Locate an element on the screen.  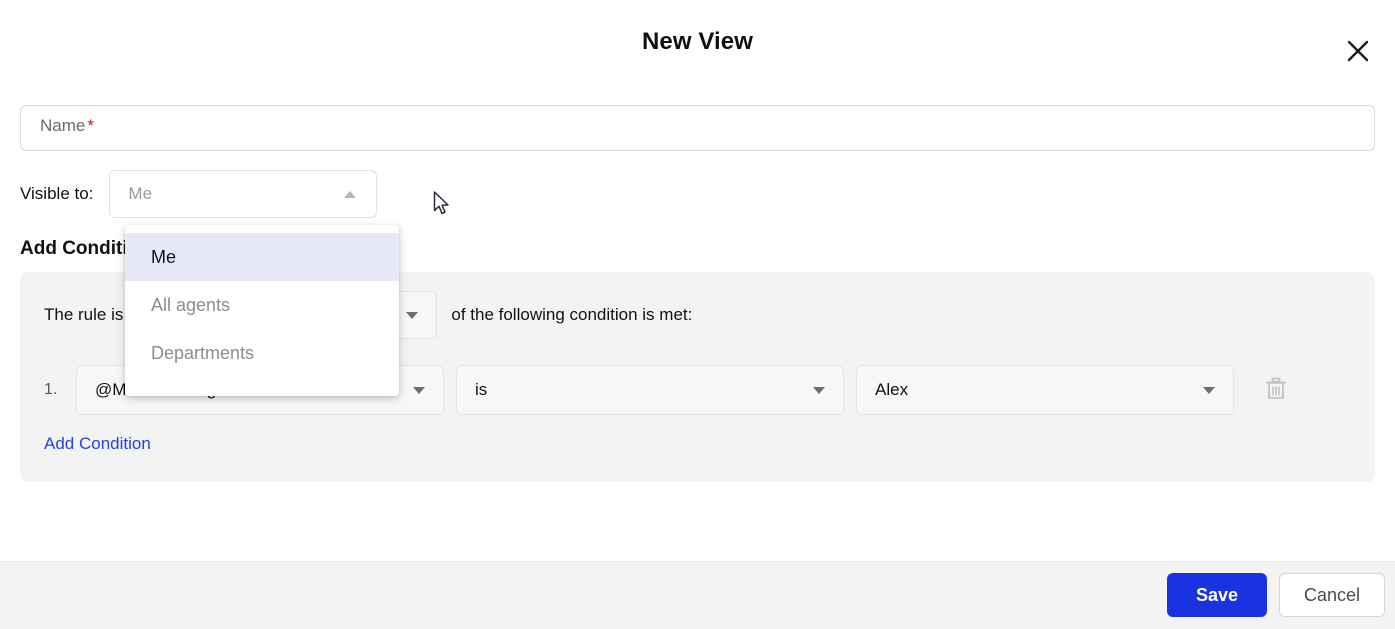
add-condition-link: Add Condition is located at coordinates (97, 444).